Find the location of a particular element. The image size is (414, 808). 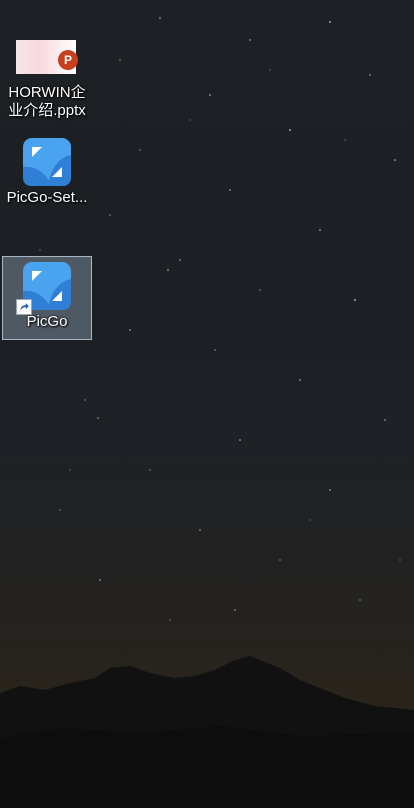

powerpoint-badge-icon: P is located at coordinates (68, 60).